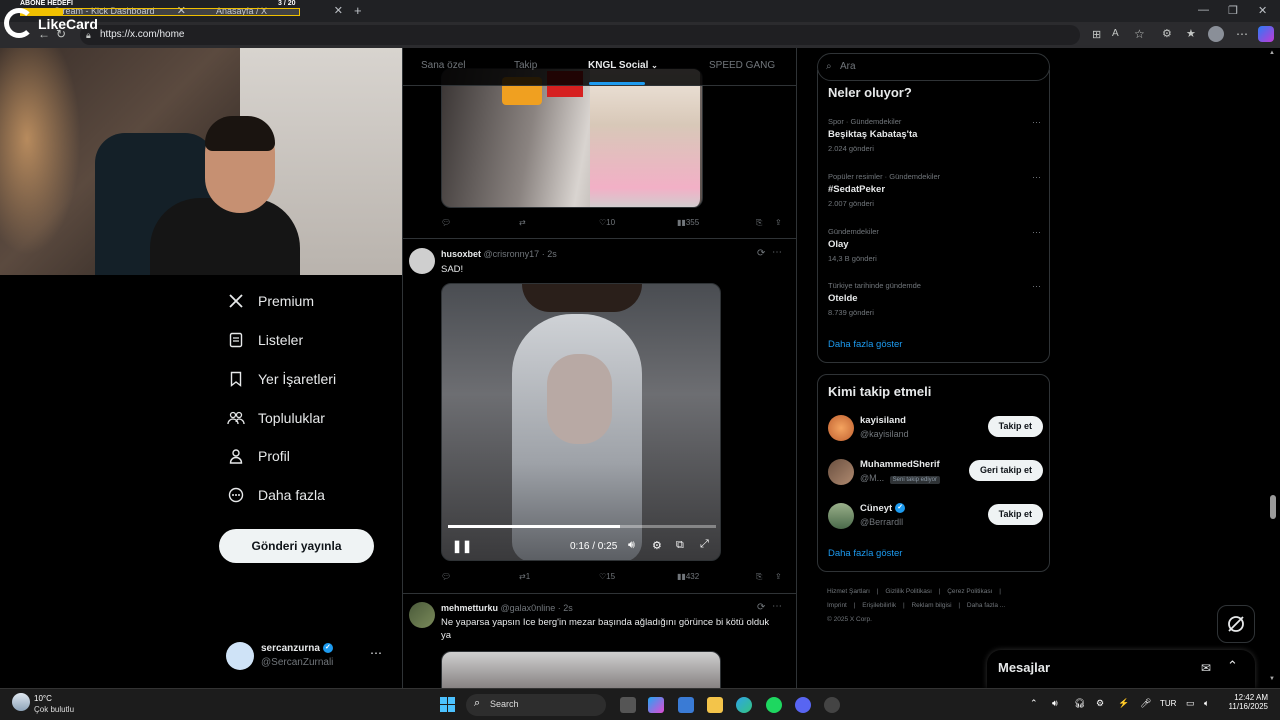  What do you see at coordinates (688, 222) in the screenshot?
I see `views-button: ▮▮ 355` at bounding box center [688, 222].